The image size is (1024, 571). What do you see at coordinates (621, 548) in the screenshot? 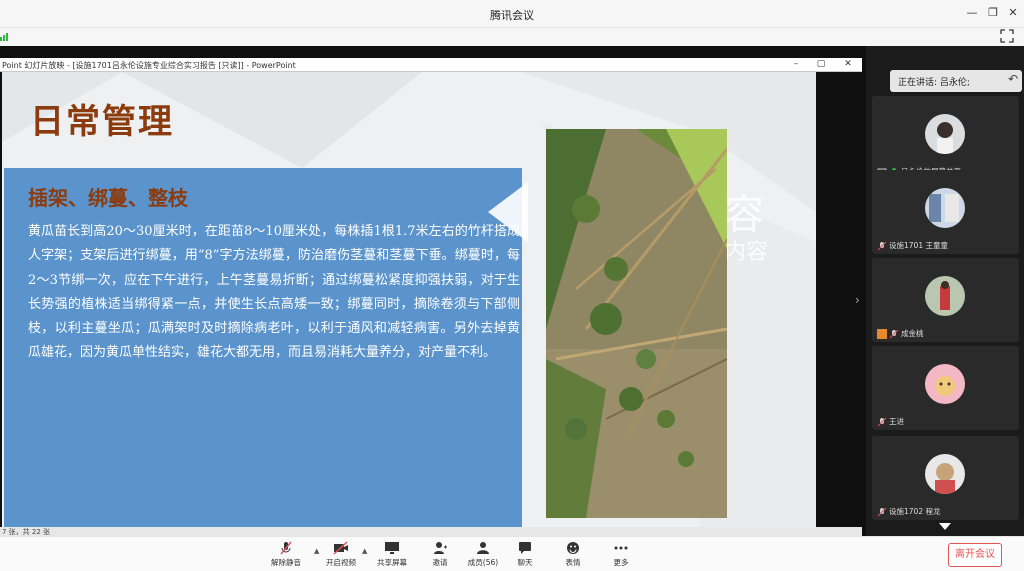
I see `more-icon` at bounding box center [621, 548].